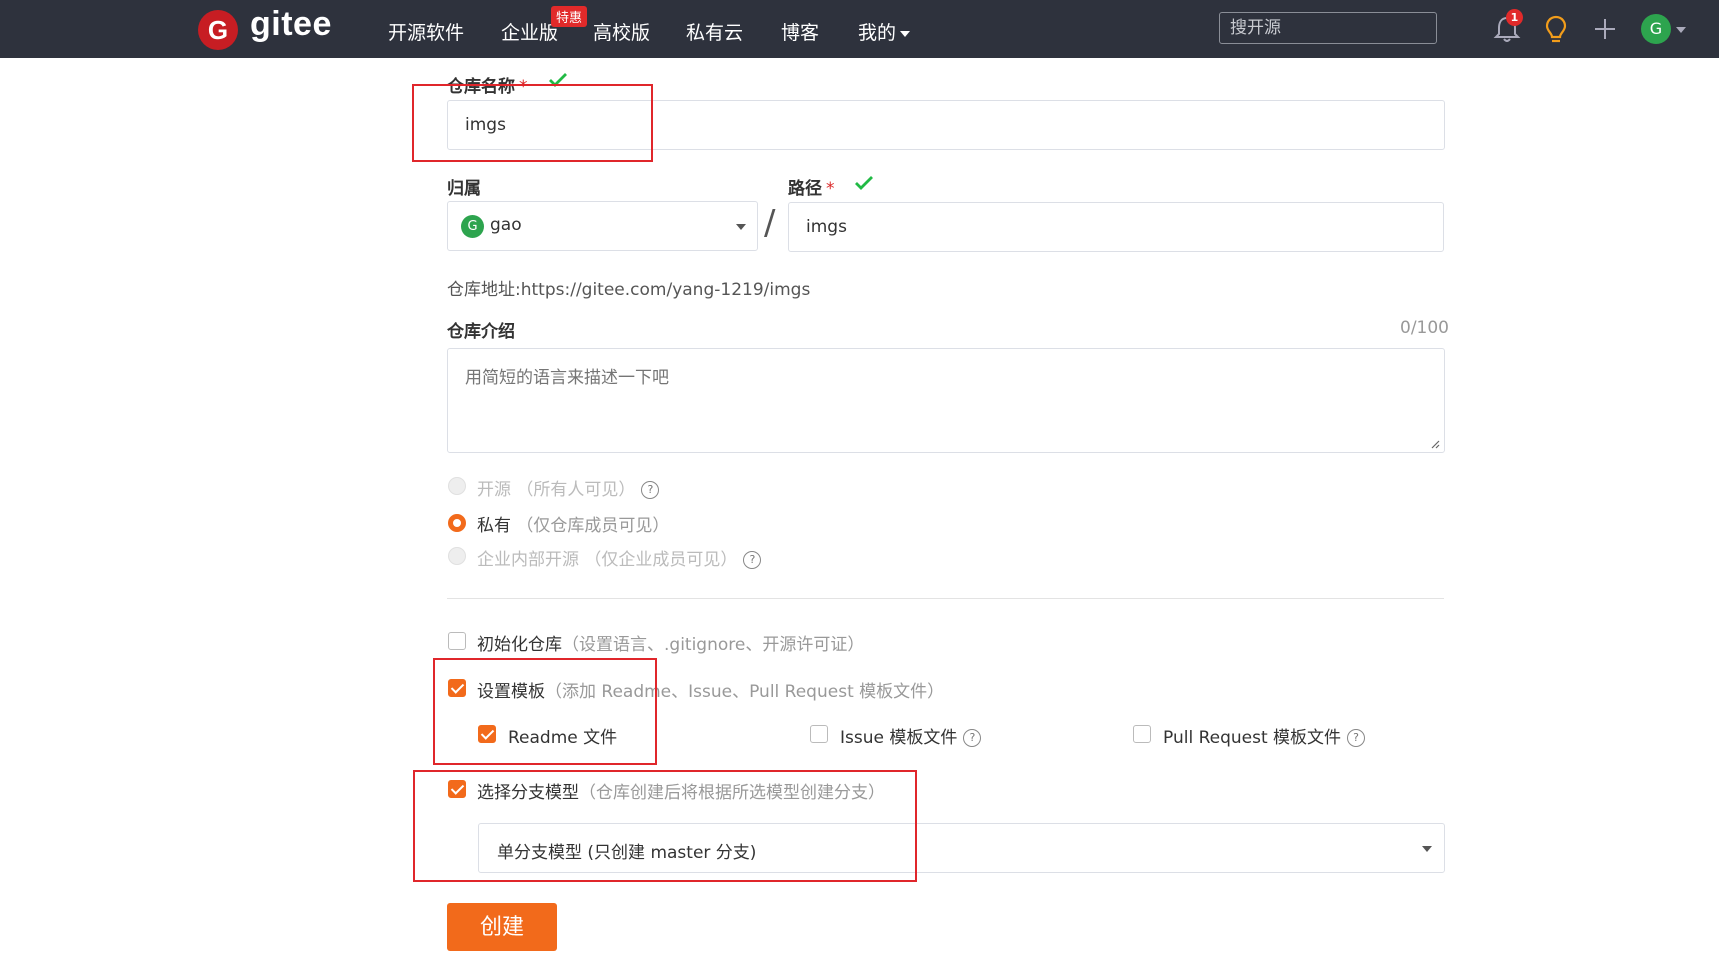 This screenshot has width=1719, height=954. I want to click on avatar-chevron-down-icon, so click(1681, 30).